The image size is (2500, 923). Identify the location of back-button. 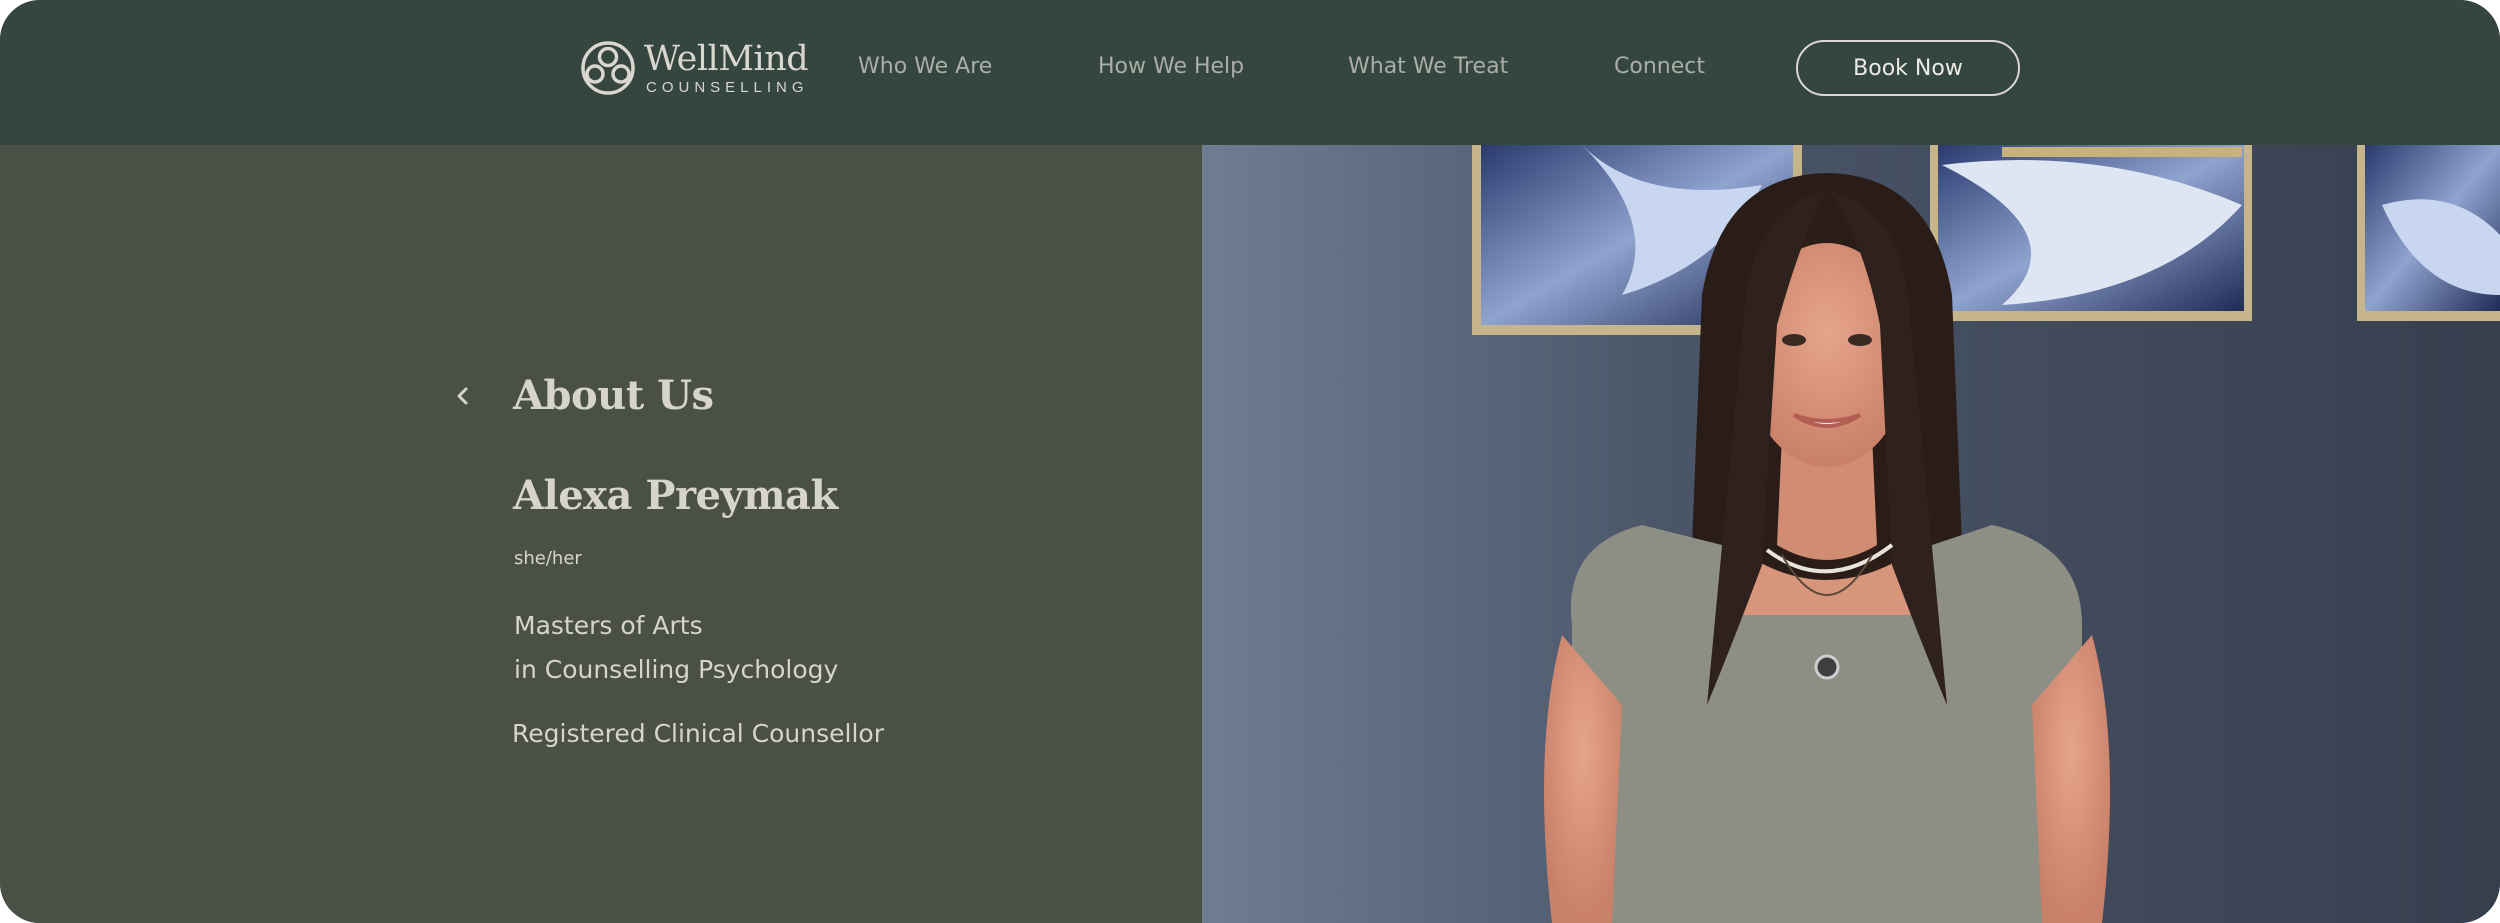
(463, 396).